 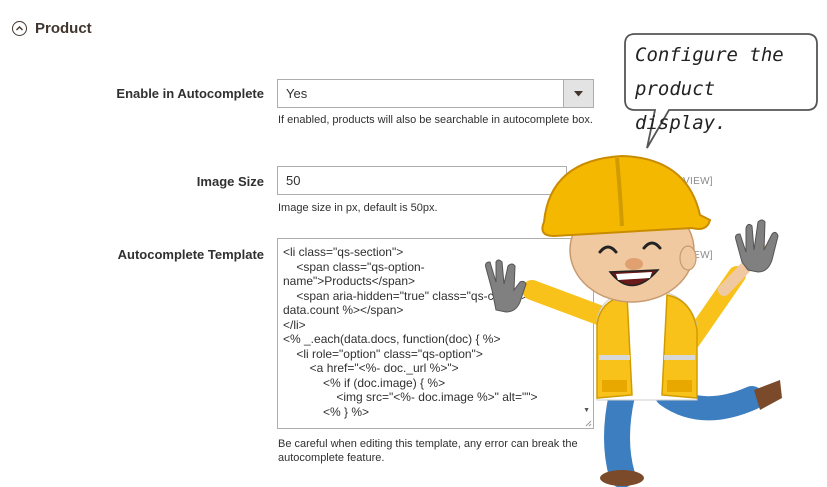 I want to click on callout-text: Configure the product display., so click(x=709, y=89).